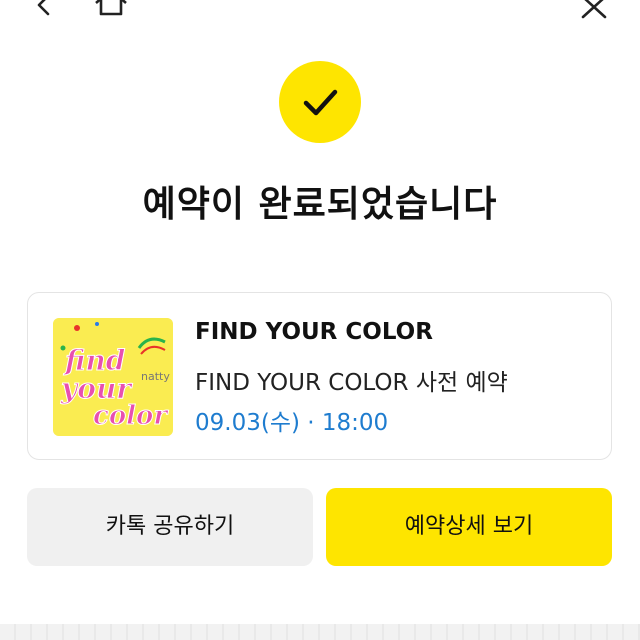  I want to click on top-navigation-bar, so click(320, 13).